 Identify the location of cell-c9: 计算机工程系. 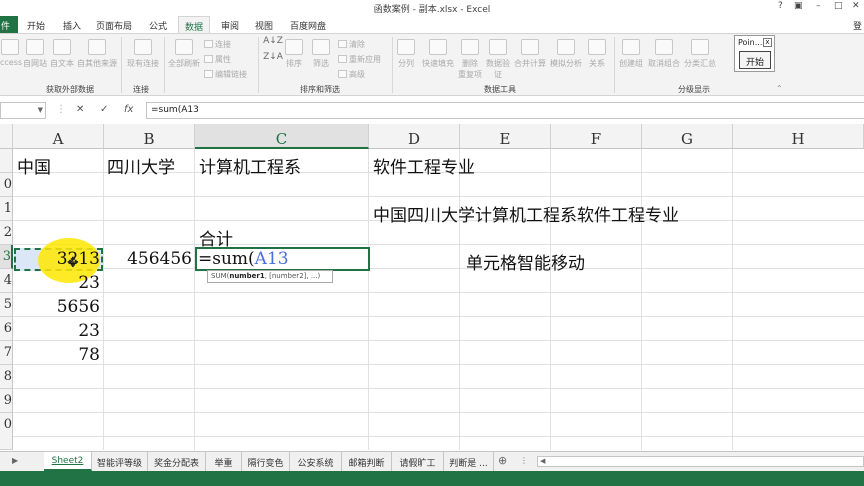
(250, 164).